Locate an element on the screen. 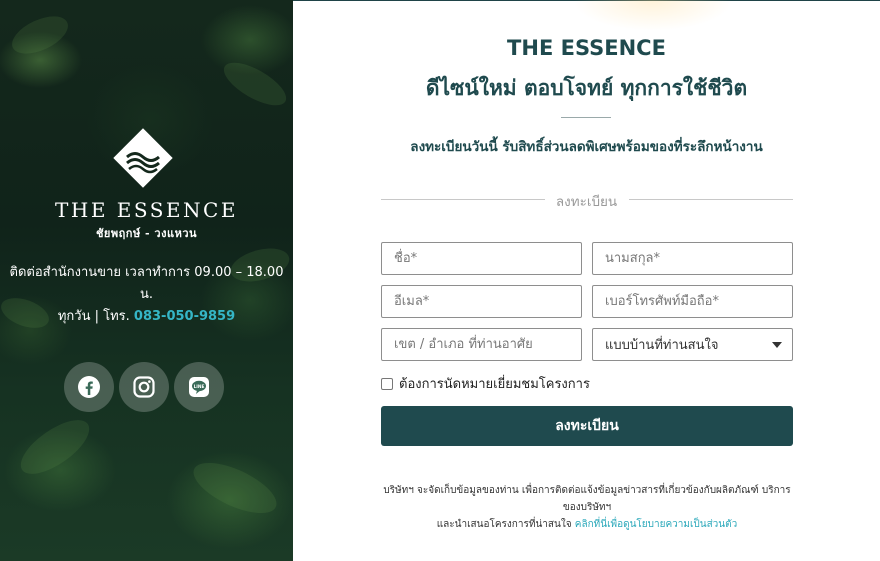  instagram-icon is located at coordinates (144, 387).